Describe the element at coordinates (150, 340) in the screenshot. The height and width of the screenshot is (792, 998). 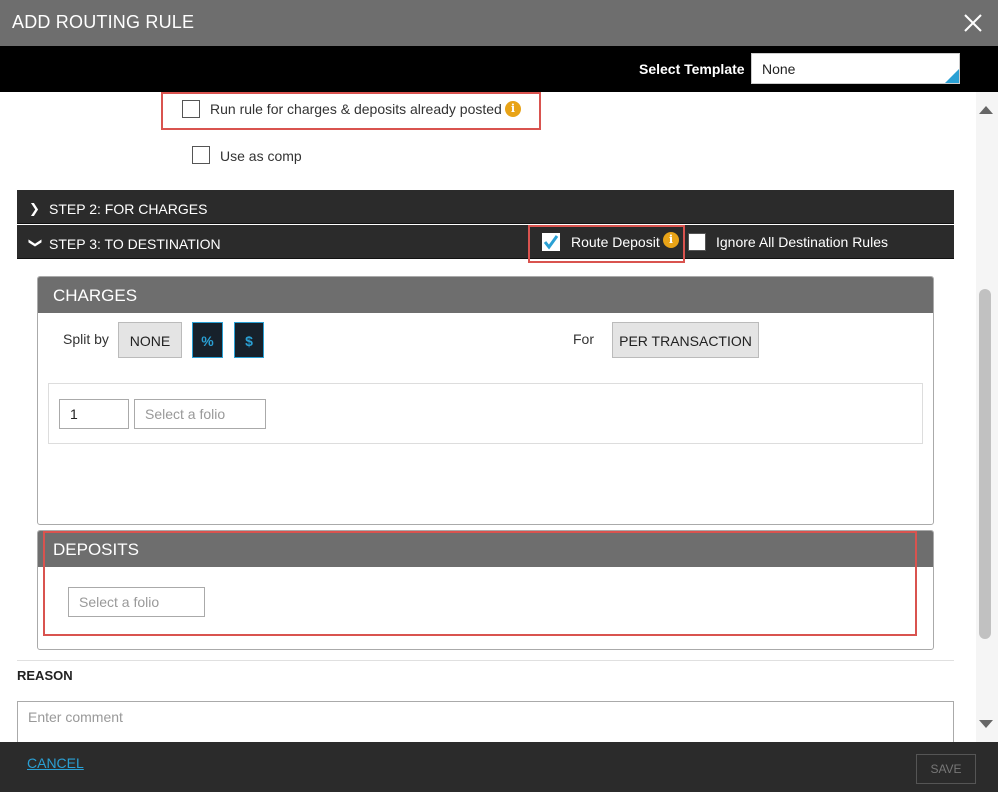
I see `split-none-button: NONE` at that location.